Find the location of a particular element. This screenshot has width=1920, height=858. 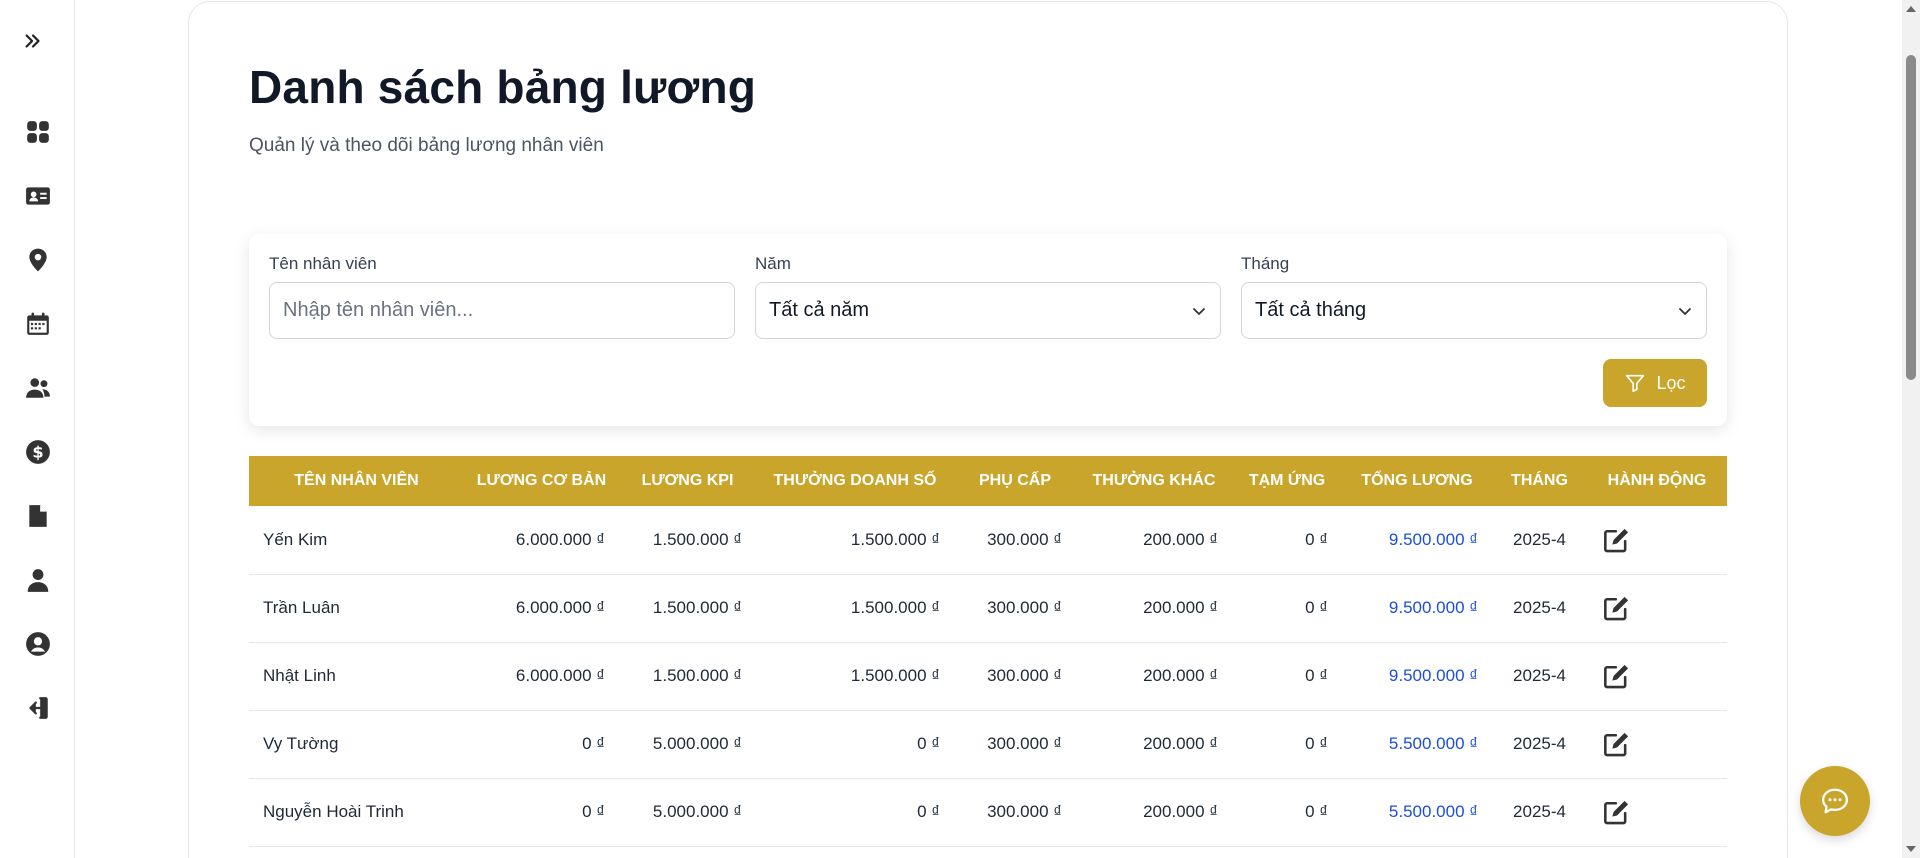

col-header-month: Tháng is located at coordinates (1539, 481).